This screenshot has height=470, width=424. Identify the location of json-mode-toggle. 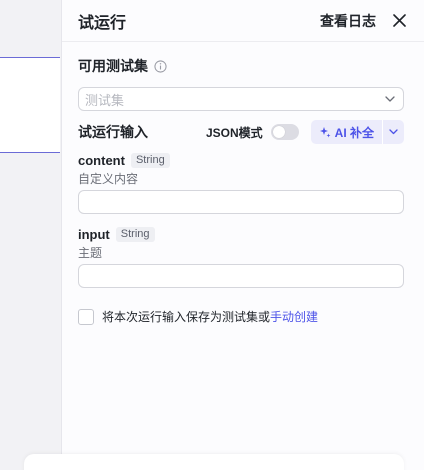
(284, 132).